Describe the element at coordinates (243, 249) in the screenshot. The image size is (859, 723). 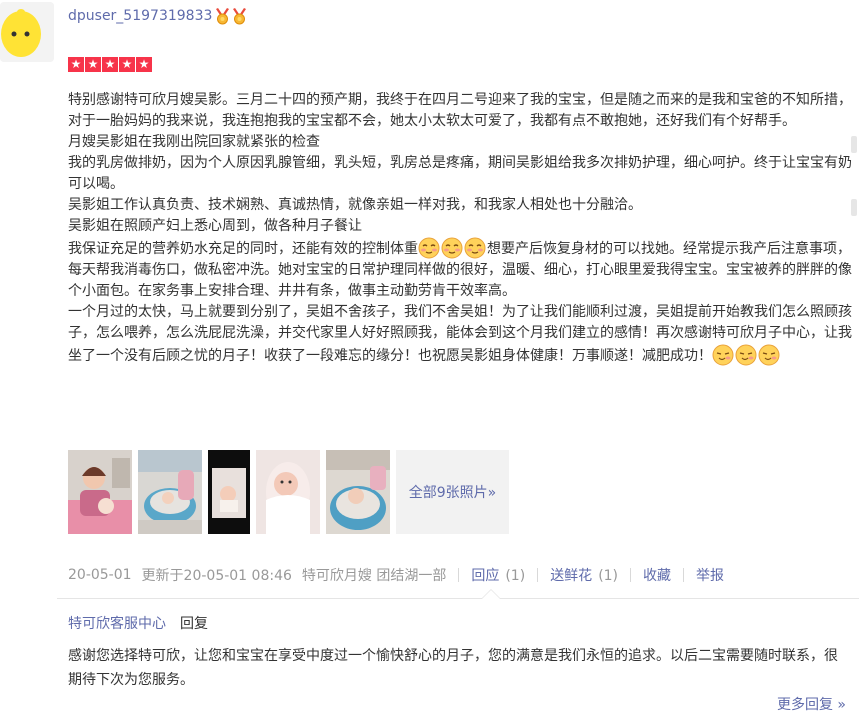
I see `review-text: 我保证充足的营养奶水充足的同时，还能有效的控制体重` at that location.